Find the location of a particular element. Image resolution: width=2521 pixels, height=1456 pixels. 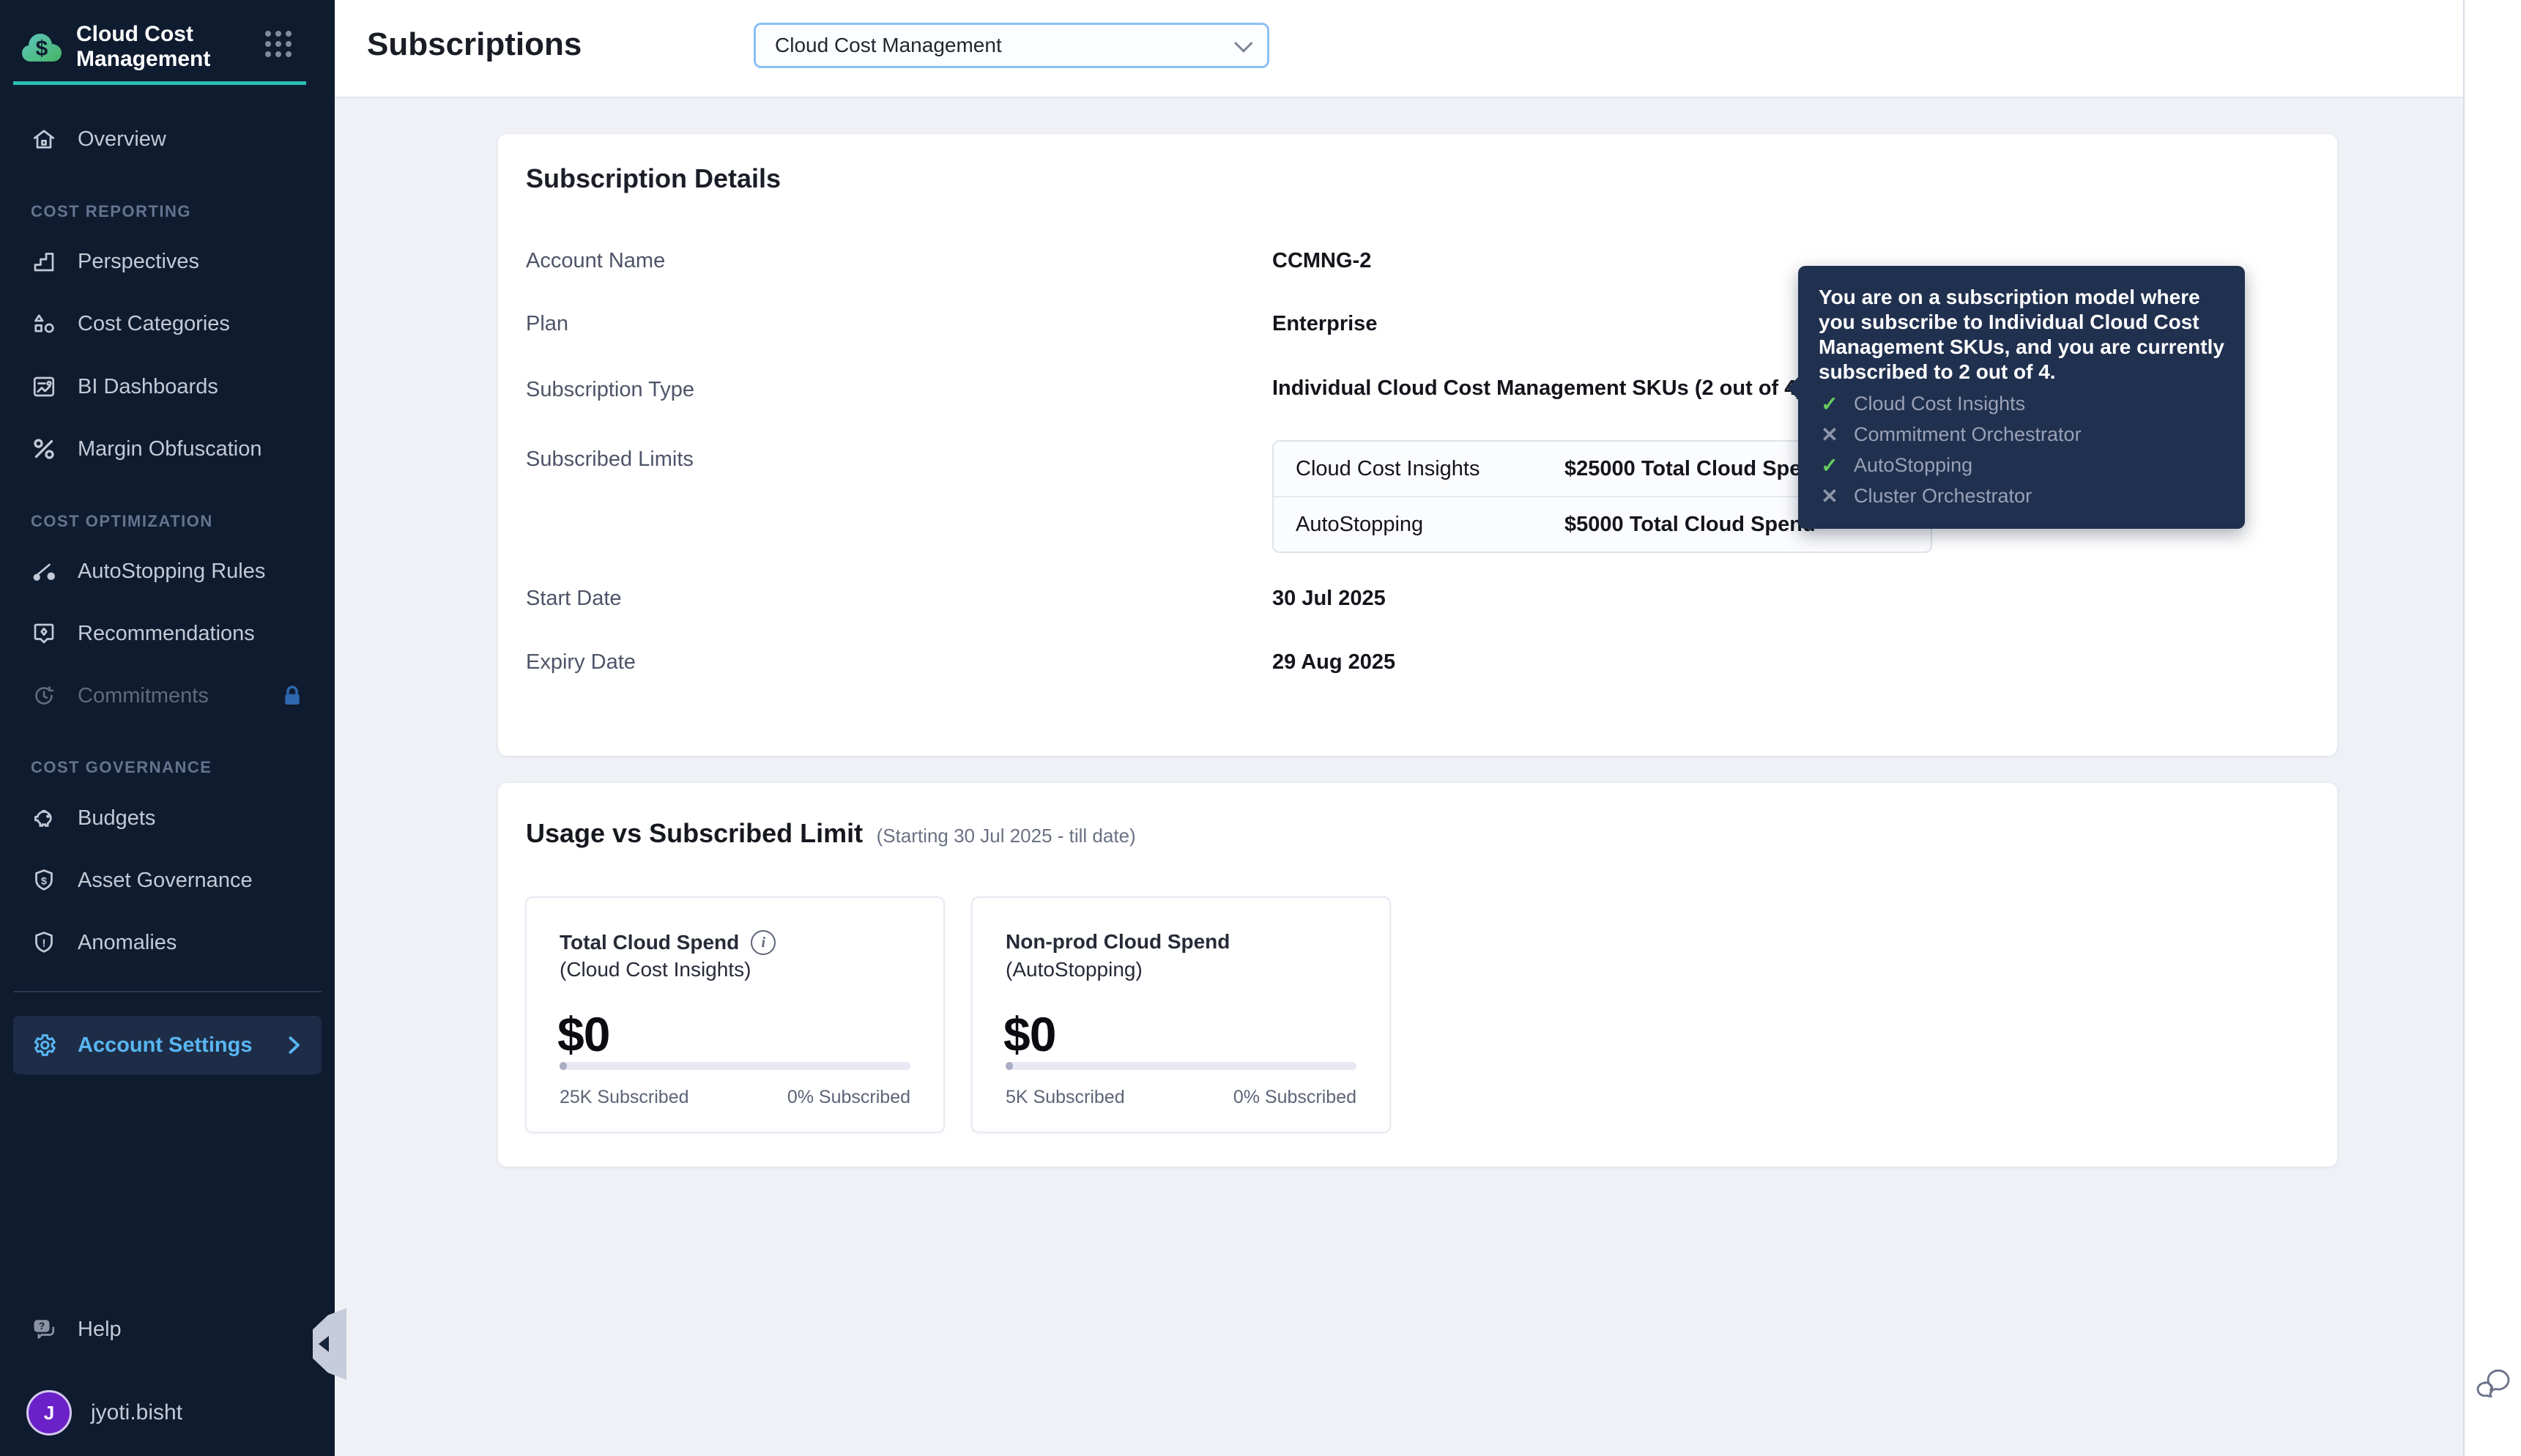

app-title: Cloud Cost Management is located at coordinates (144, 47).